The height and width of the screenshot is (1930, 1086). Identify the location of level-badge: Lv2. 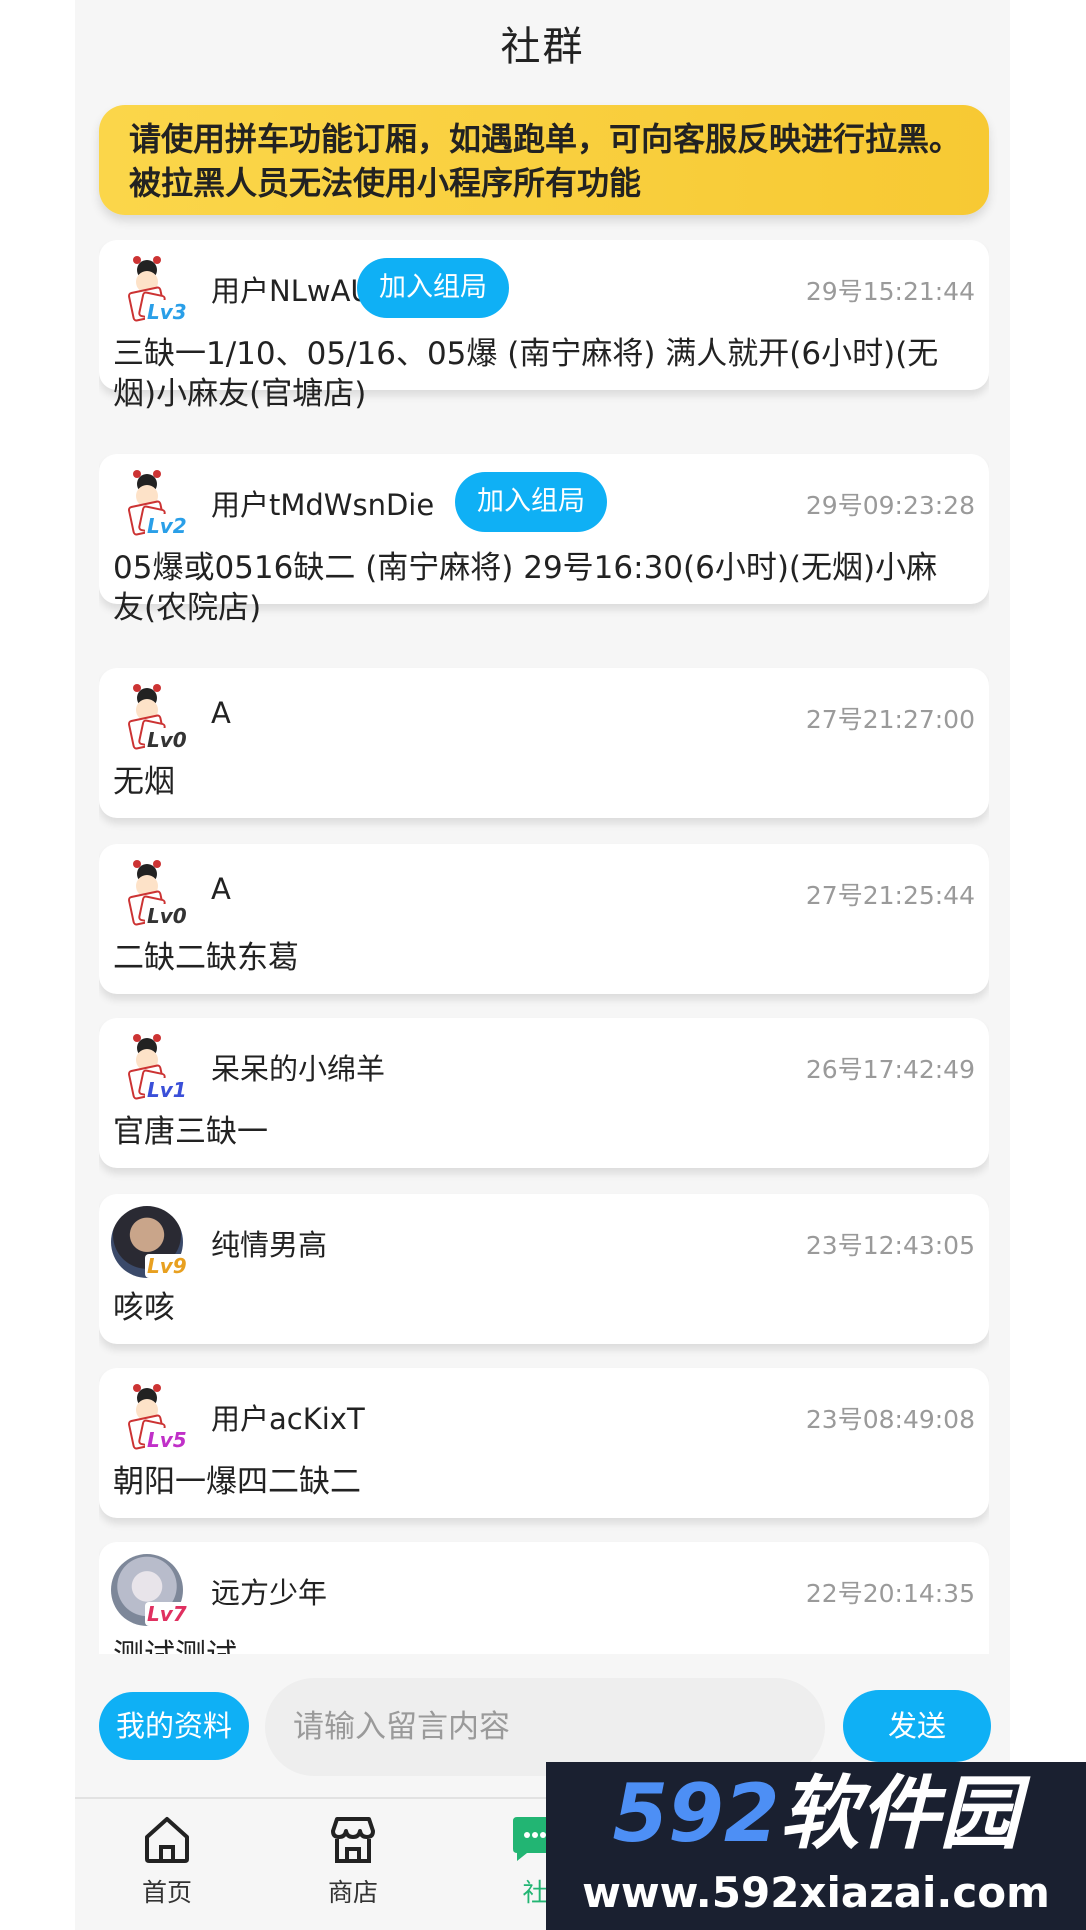
(167, 526).